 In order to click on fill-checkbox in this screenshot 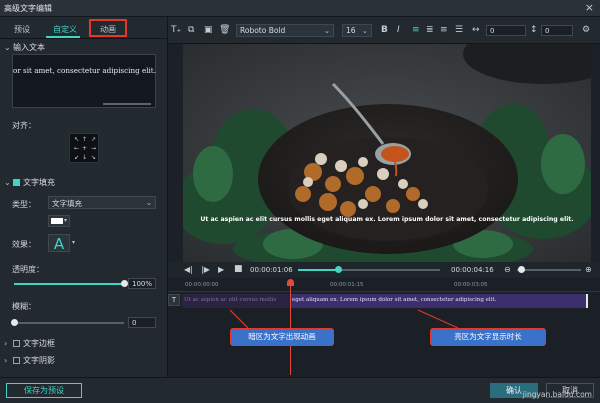, I will do `click(16, 182)`.